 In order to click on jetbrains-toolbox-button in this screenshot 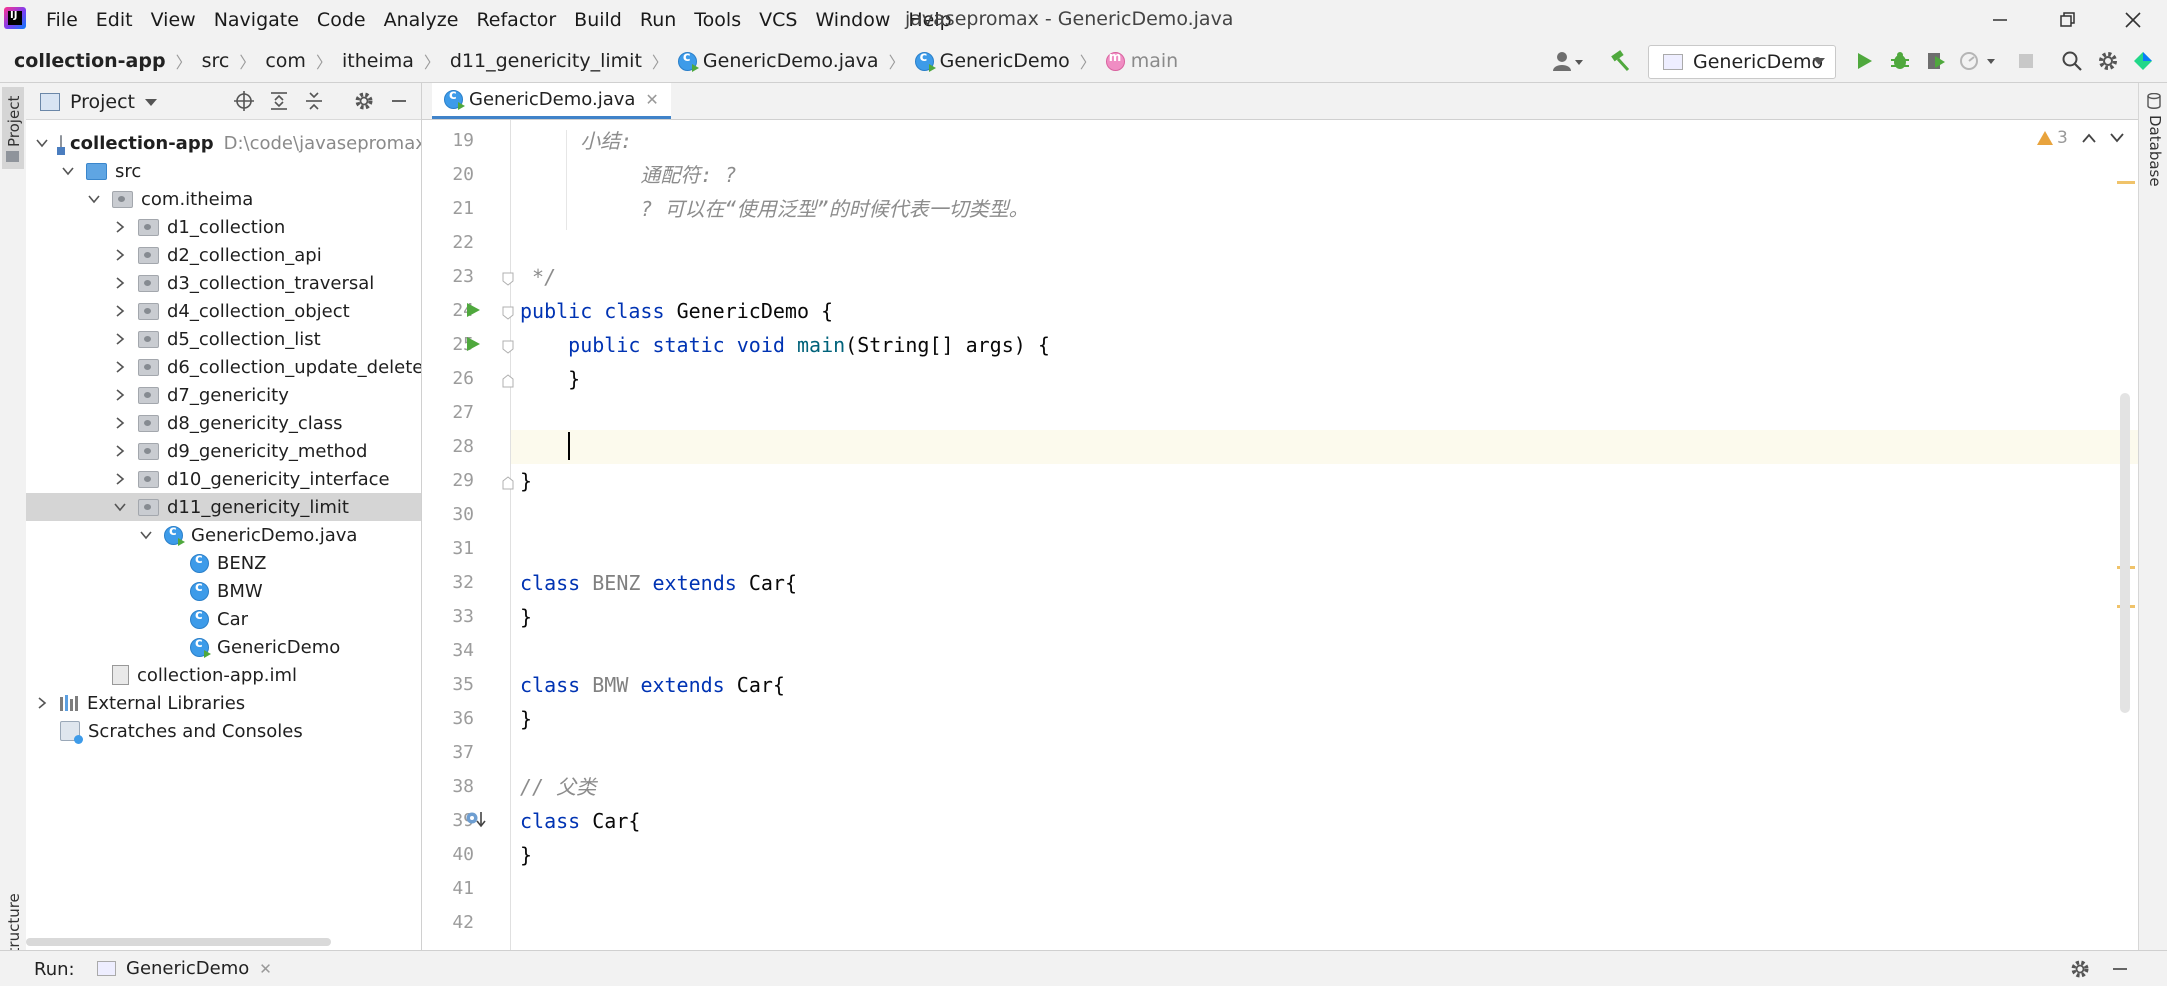, I will do `click(2143, 61)`.